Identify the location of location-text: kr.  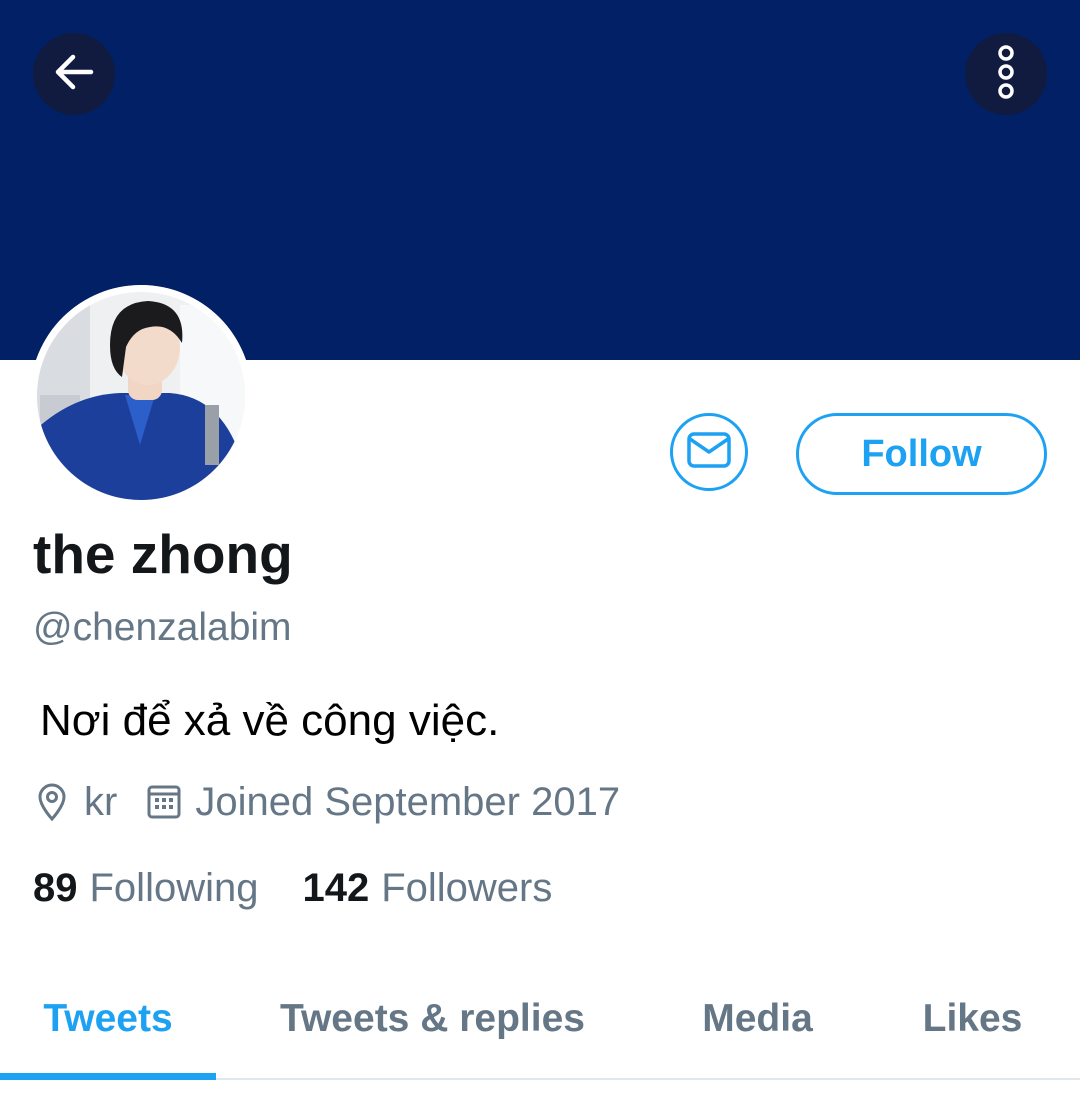
(101, 801).